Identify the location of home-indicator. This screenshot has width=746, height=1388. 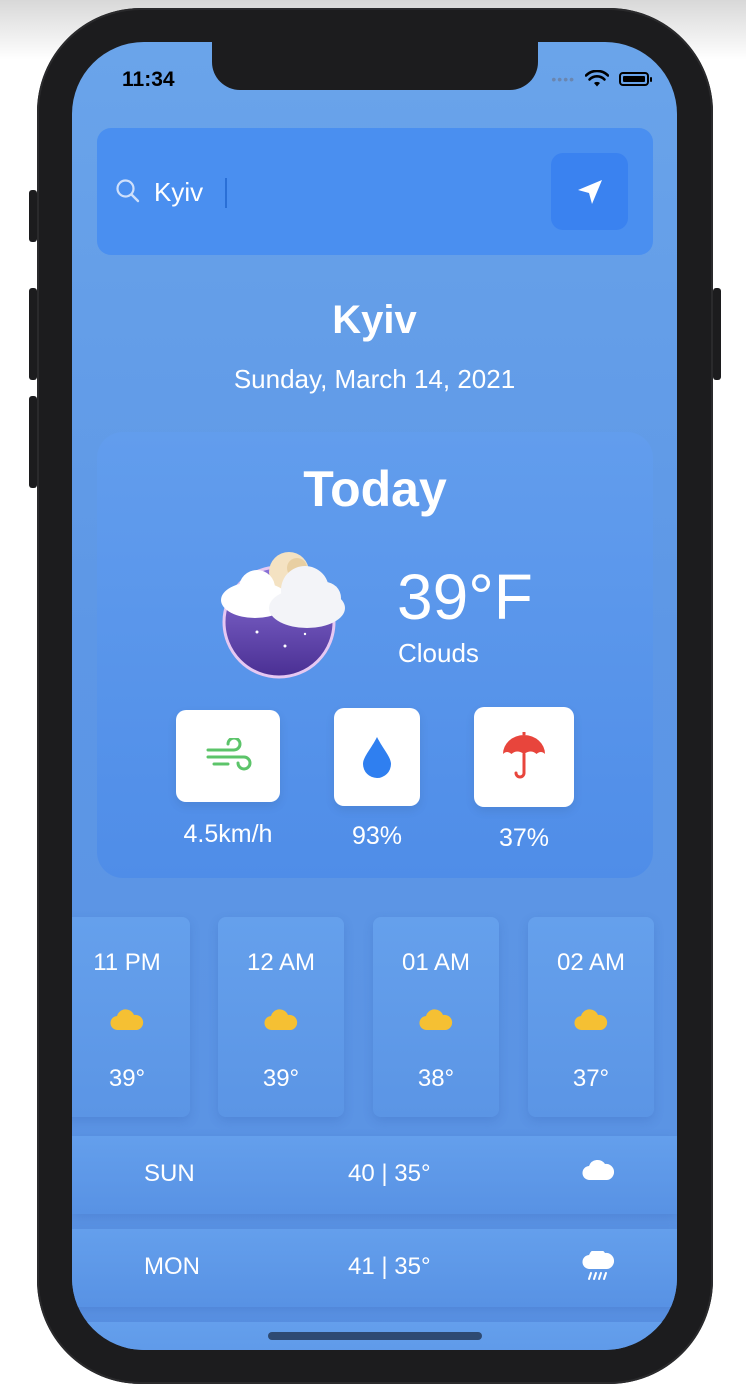
(375, 1336).